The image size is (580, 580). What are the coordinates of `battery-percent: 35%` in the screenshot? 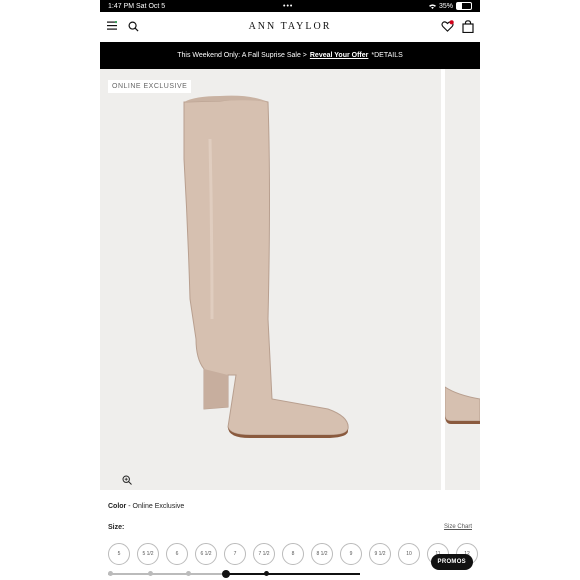 It's located at (445, 6).